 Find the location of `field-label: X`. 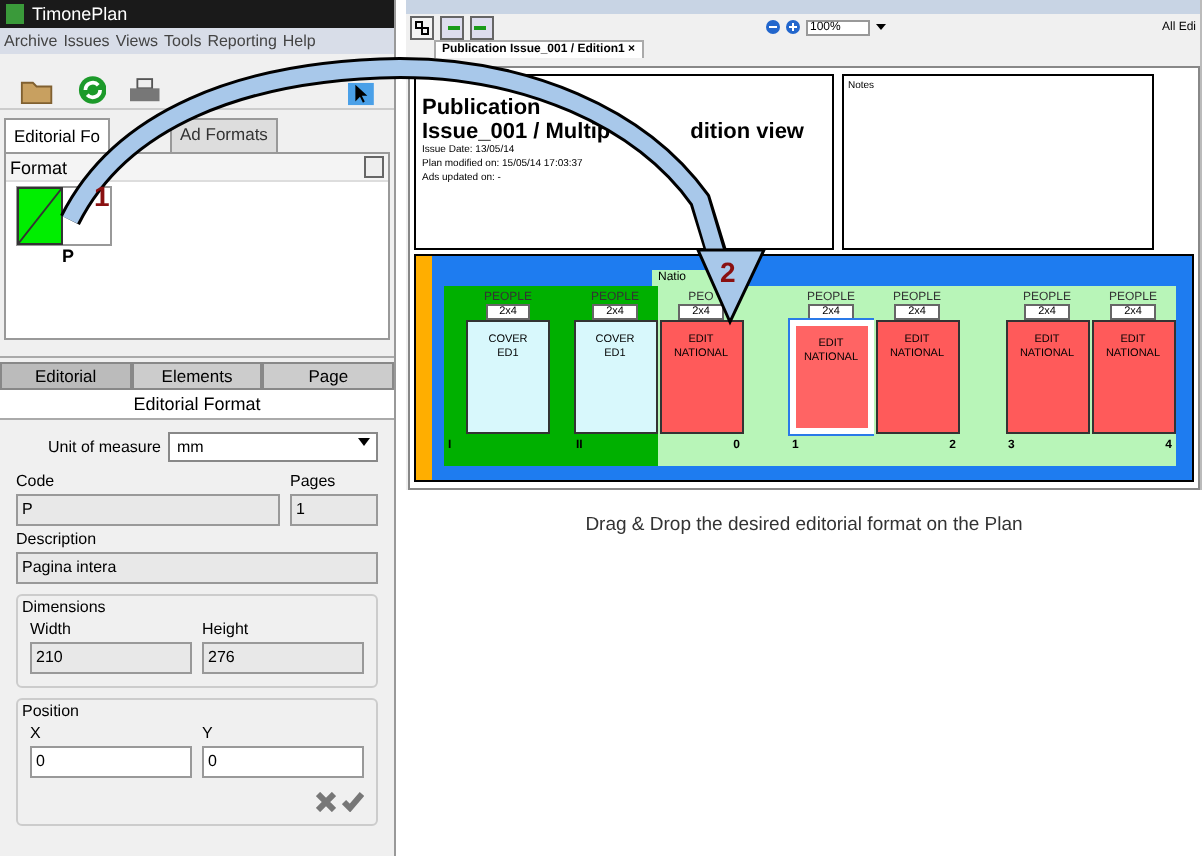

field-label: X is located at coordinates (36, 733).